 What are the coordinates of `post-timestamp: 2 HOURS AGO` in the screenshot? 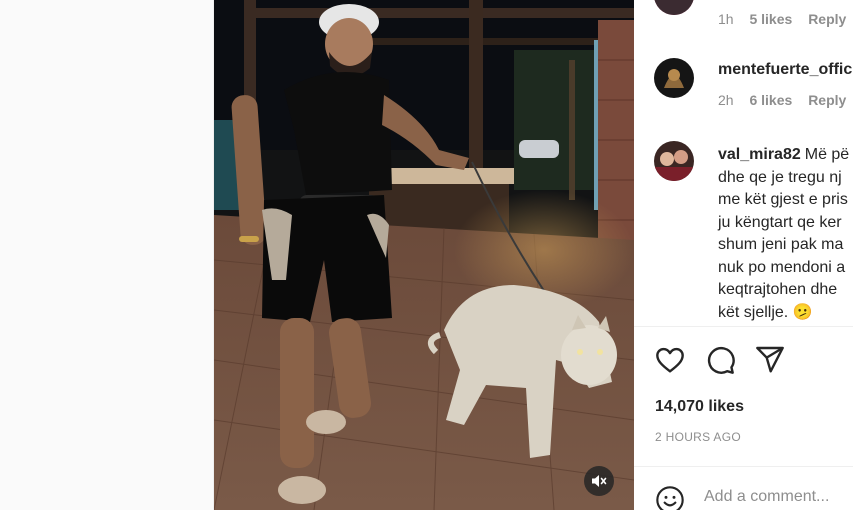 It's located at (698, 437).